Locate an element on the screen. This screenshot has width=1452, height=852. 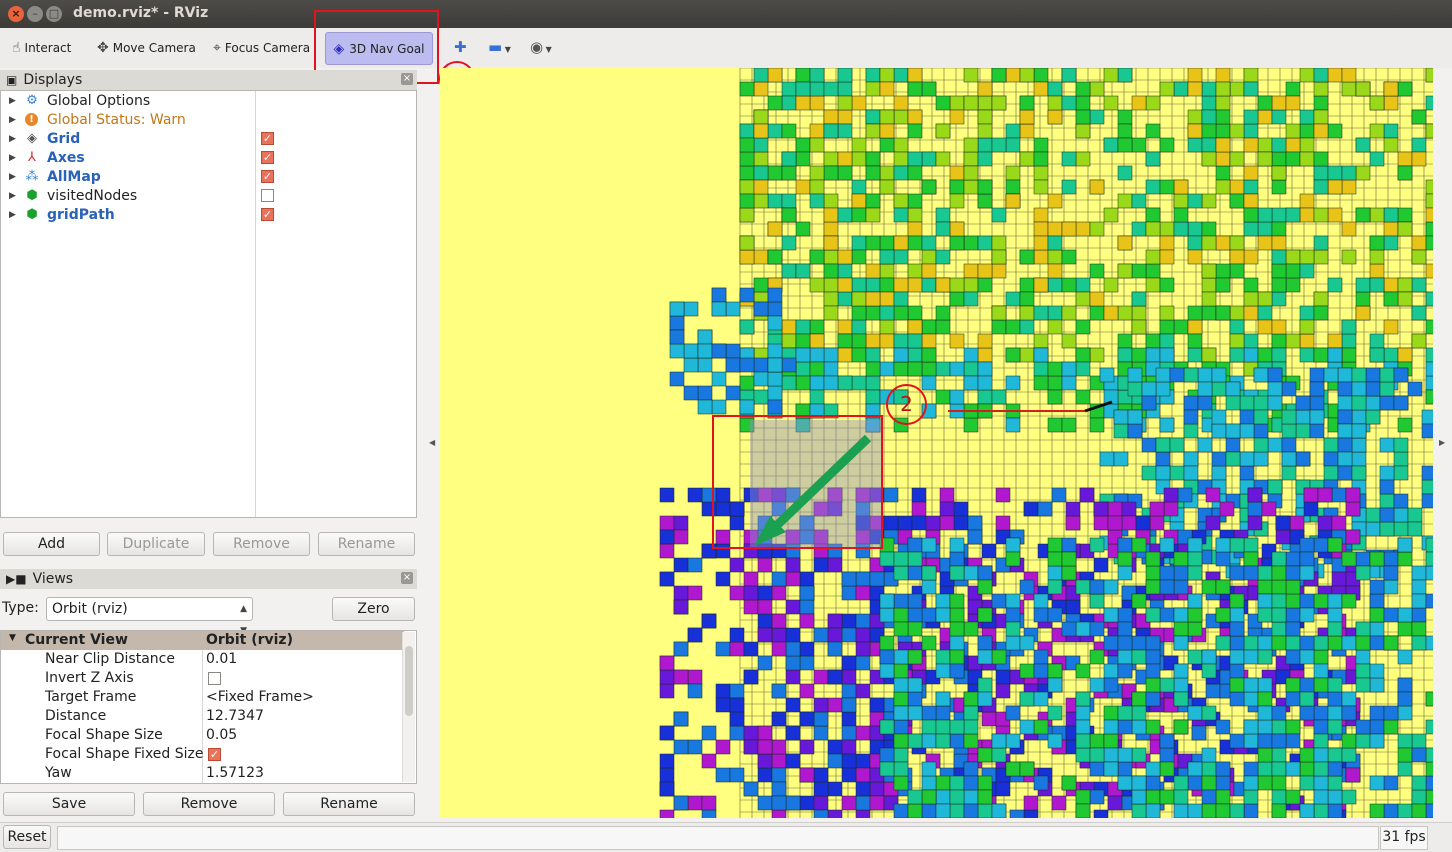
property-row: Yaw 1.57123 is located at coordinates (202, 773).